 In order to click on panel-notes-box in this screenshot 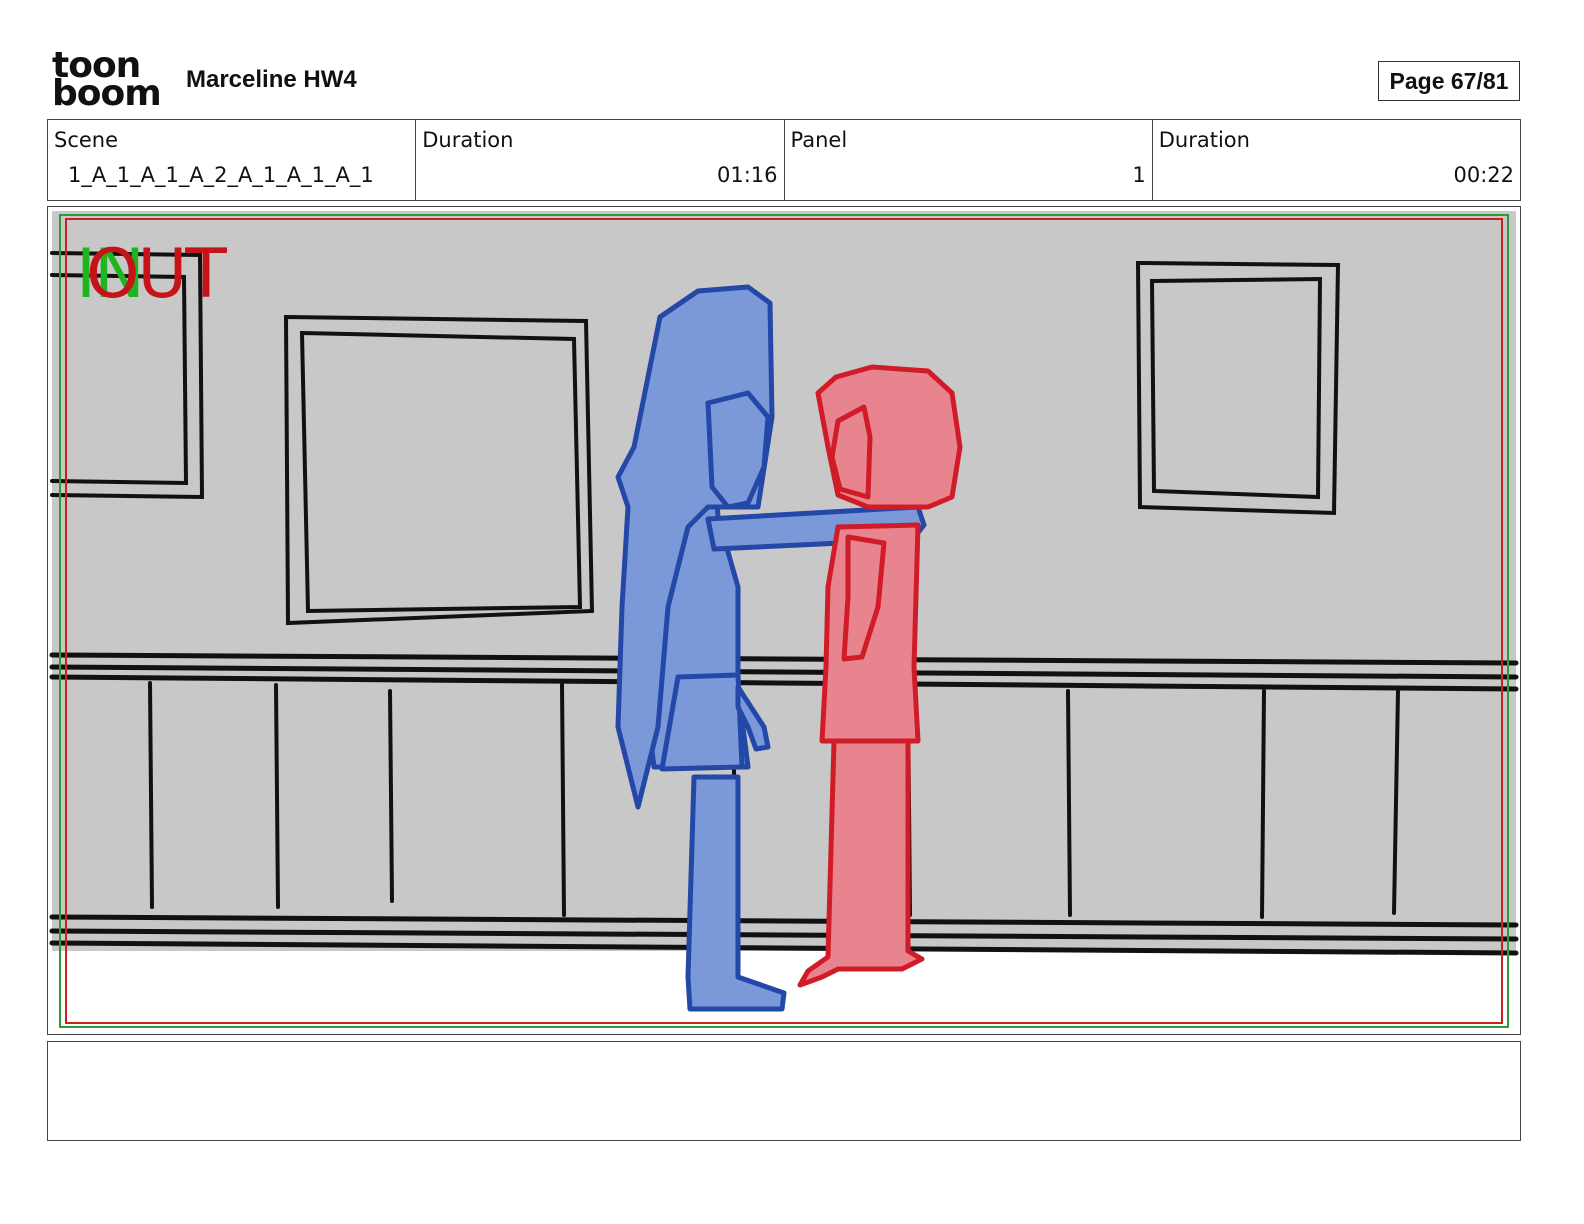, I will do `click(784, 1091)`.